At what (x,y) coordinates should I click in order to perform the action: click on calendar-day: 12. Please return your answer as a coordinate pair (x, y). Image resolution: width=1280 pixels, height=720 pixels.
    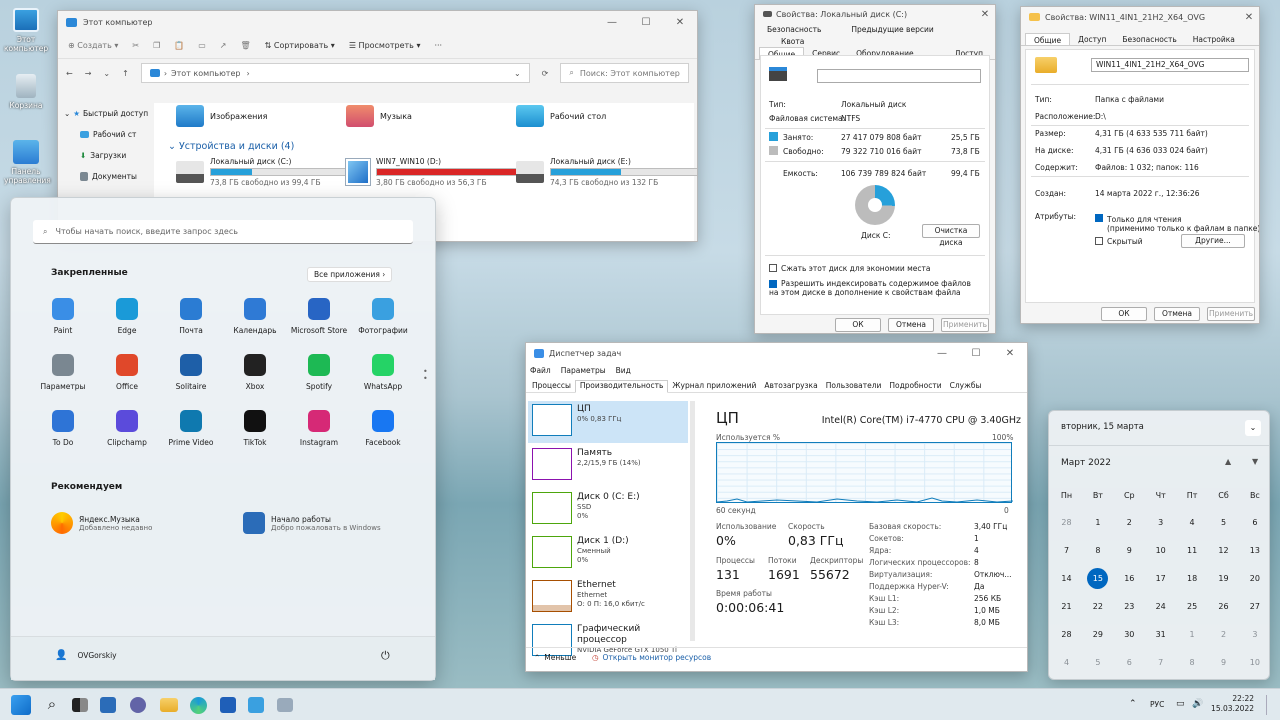
    Looking at the image, I should click on (1223, 550).